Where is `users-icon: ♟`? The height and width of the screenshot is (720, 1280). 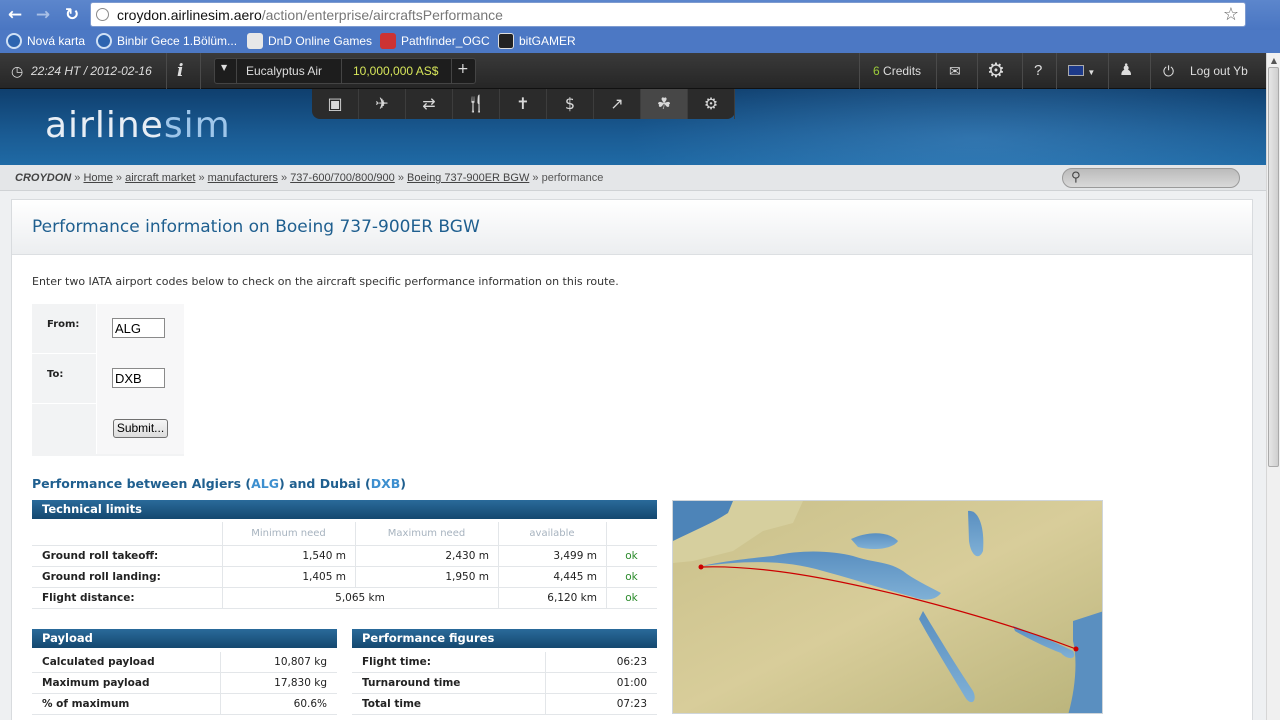 users-icon: ♟ is located at coordinates (1126, 71).